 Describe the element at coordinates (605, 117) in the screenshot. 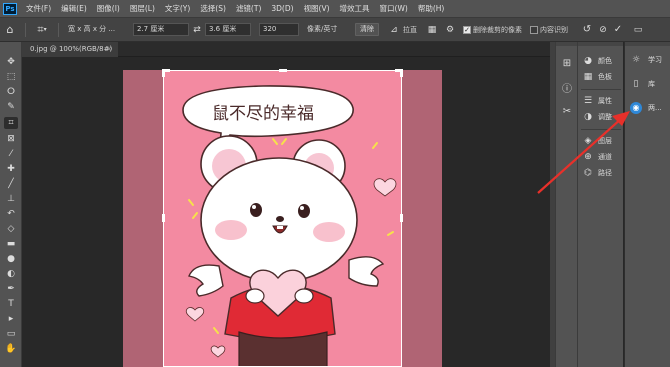

I see `panel-adjustments-label: 调整` at that location.